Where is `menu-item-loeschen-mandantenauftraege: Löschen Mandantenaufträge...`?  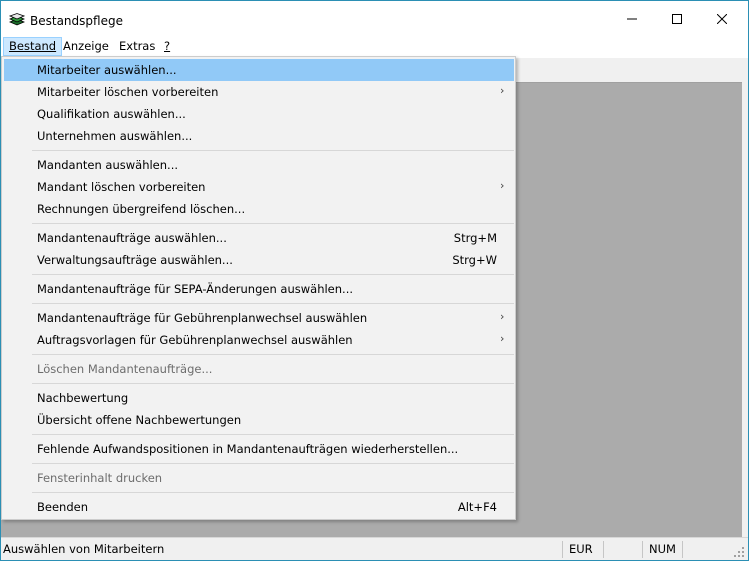 menu-item-loeschen-mandantenauftraege: Löschen Mandantenaufträge... is located at coordinates (259, 369).